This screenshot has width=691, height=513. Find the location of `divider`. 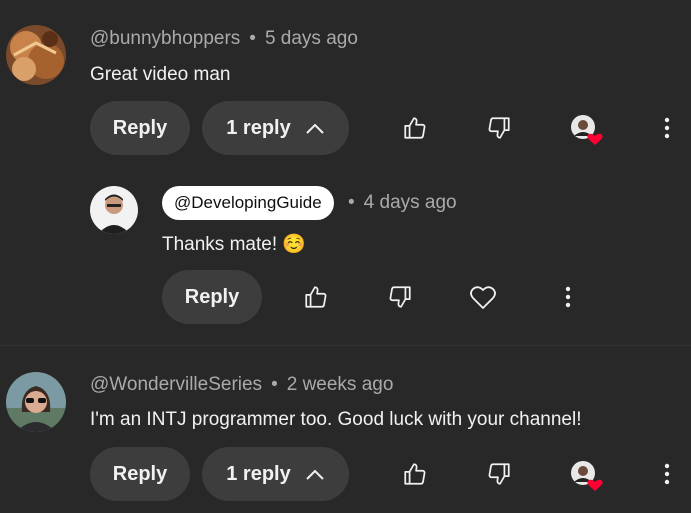

divider is located at coordinates (345, 345).